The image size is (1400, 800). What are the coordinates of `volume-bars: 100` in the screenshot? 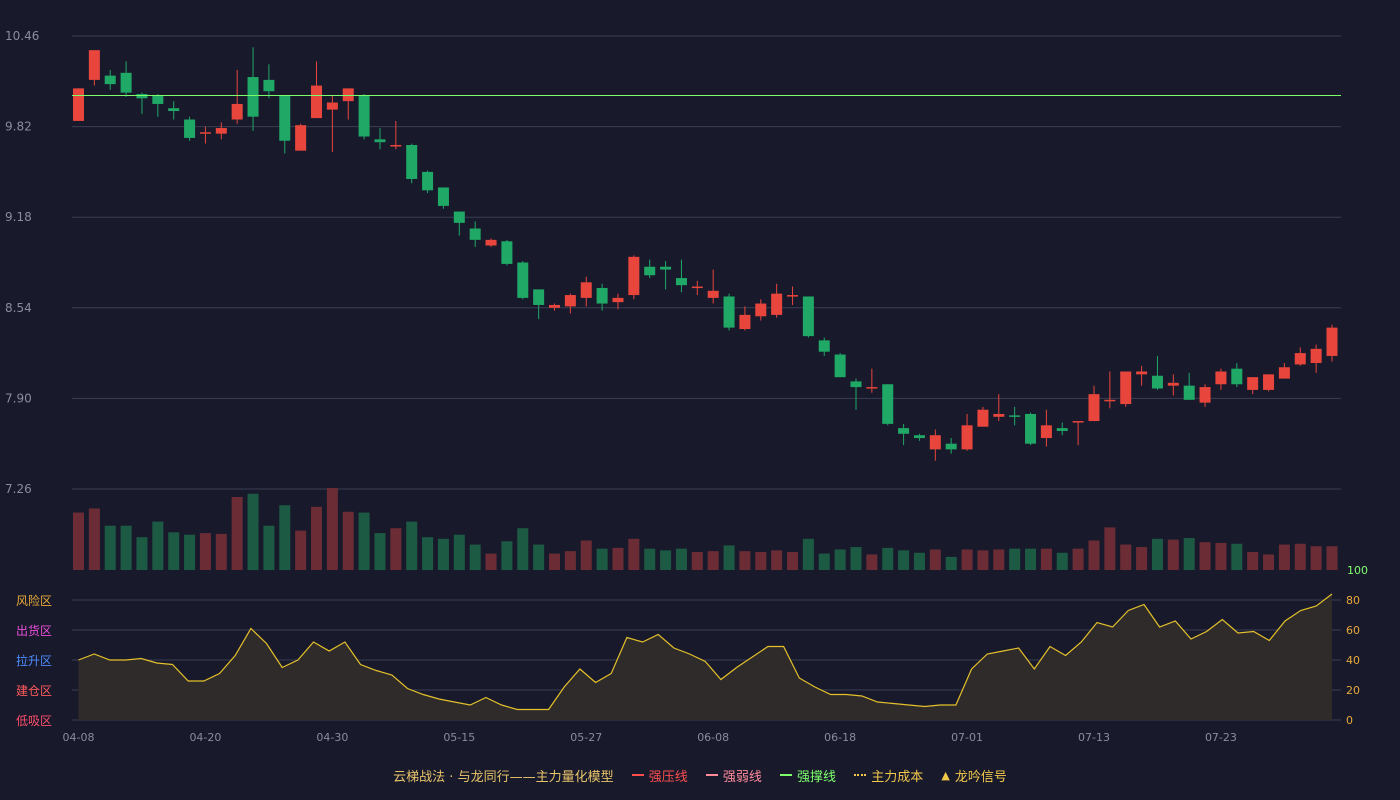 It's located at (720, 532).